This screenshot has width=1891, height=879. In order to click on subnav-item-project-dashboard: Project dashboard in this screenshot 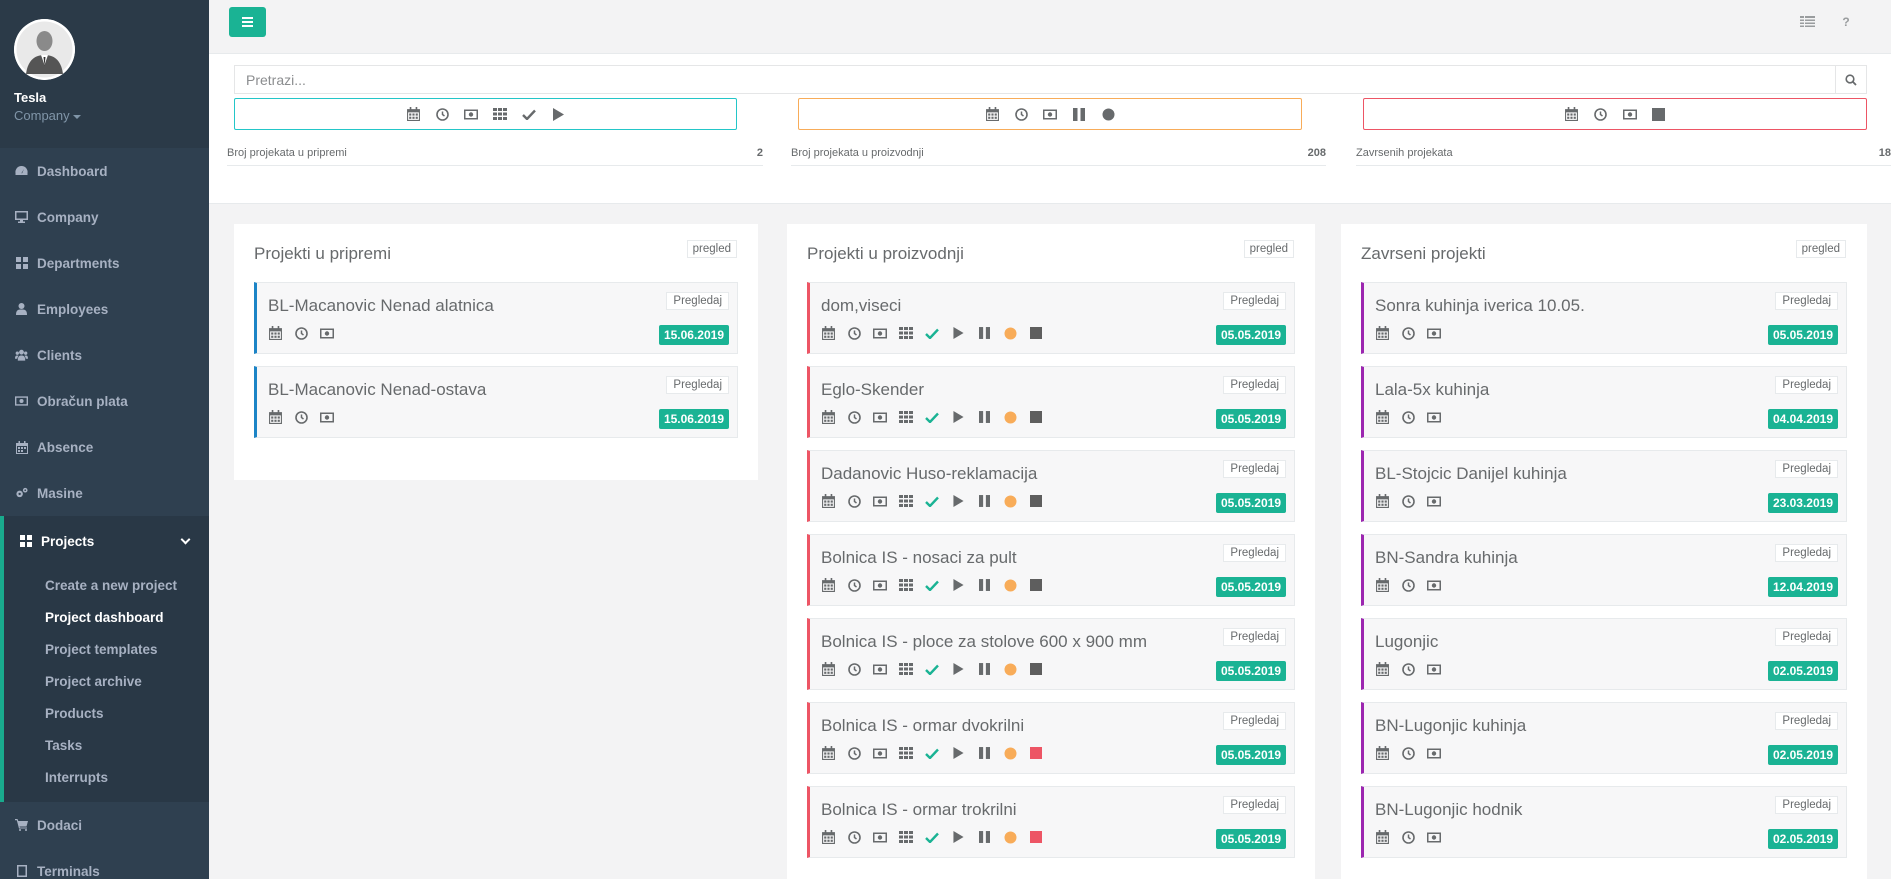, I will do `click(106, 618)`.